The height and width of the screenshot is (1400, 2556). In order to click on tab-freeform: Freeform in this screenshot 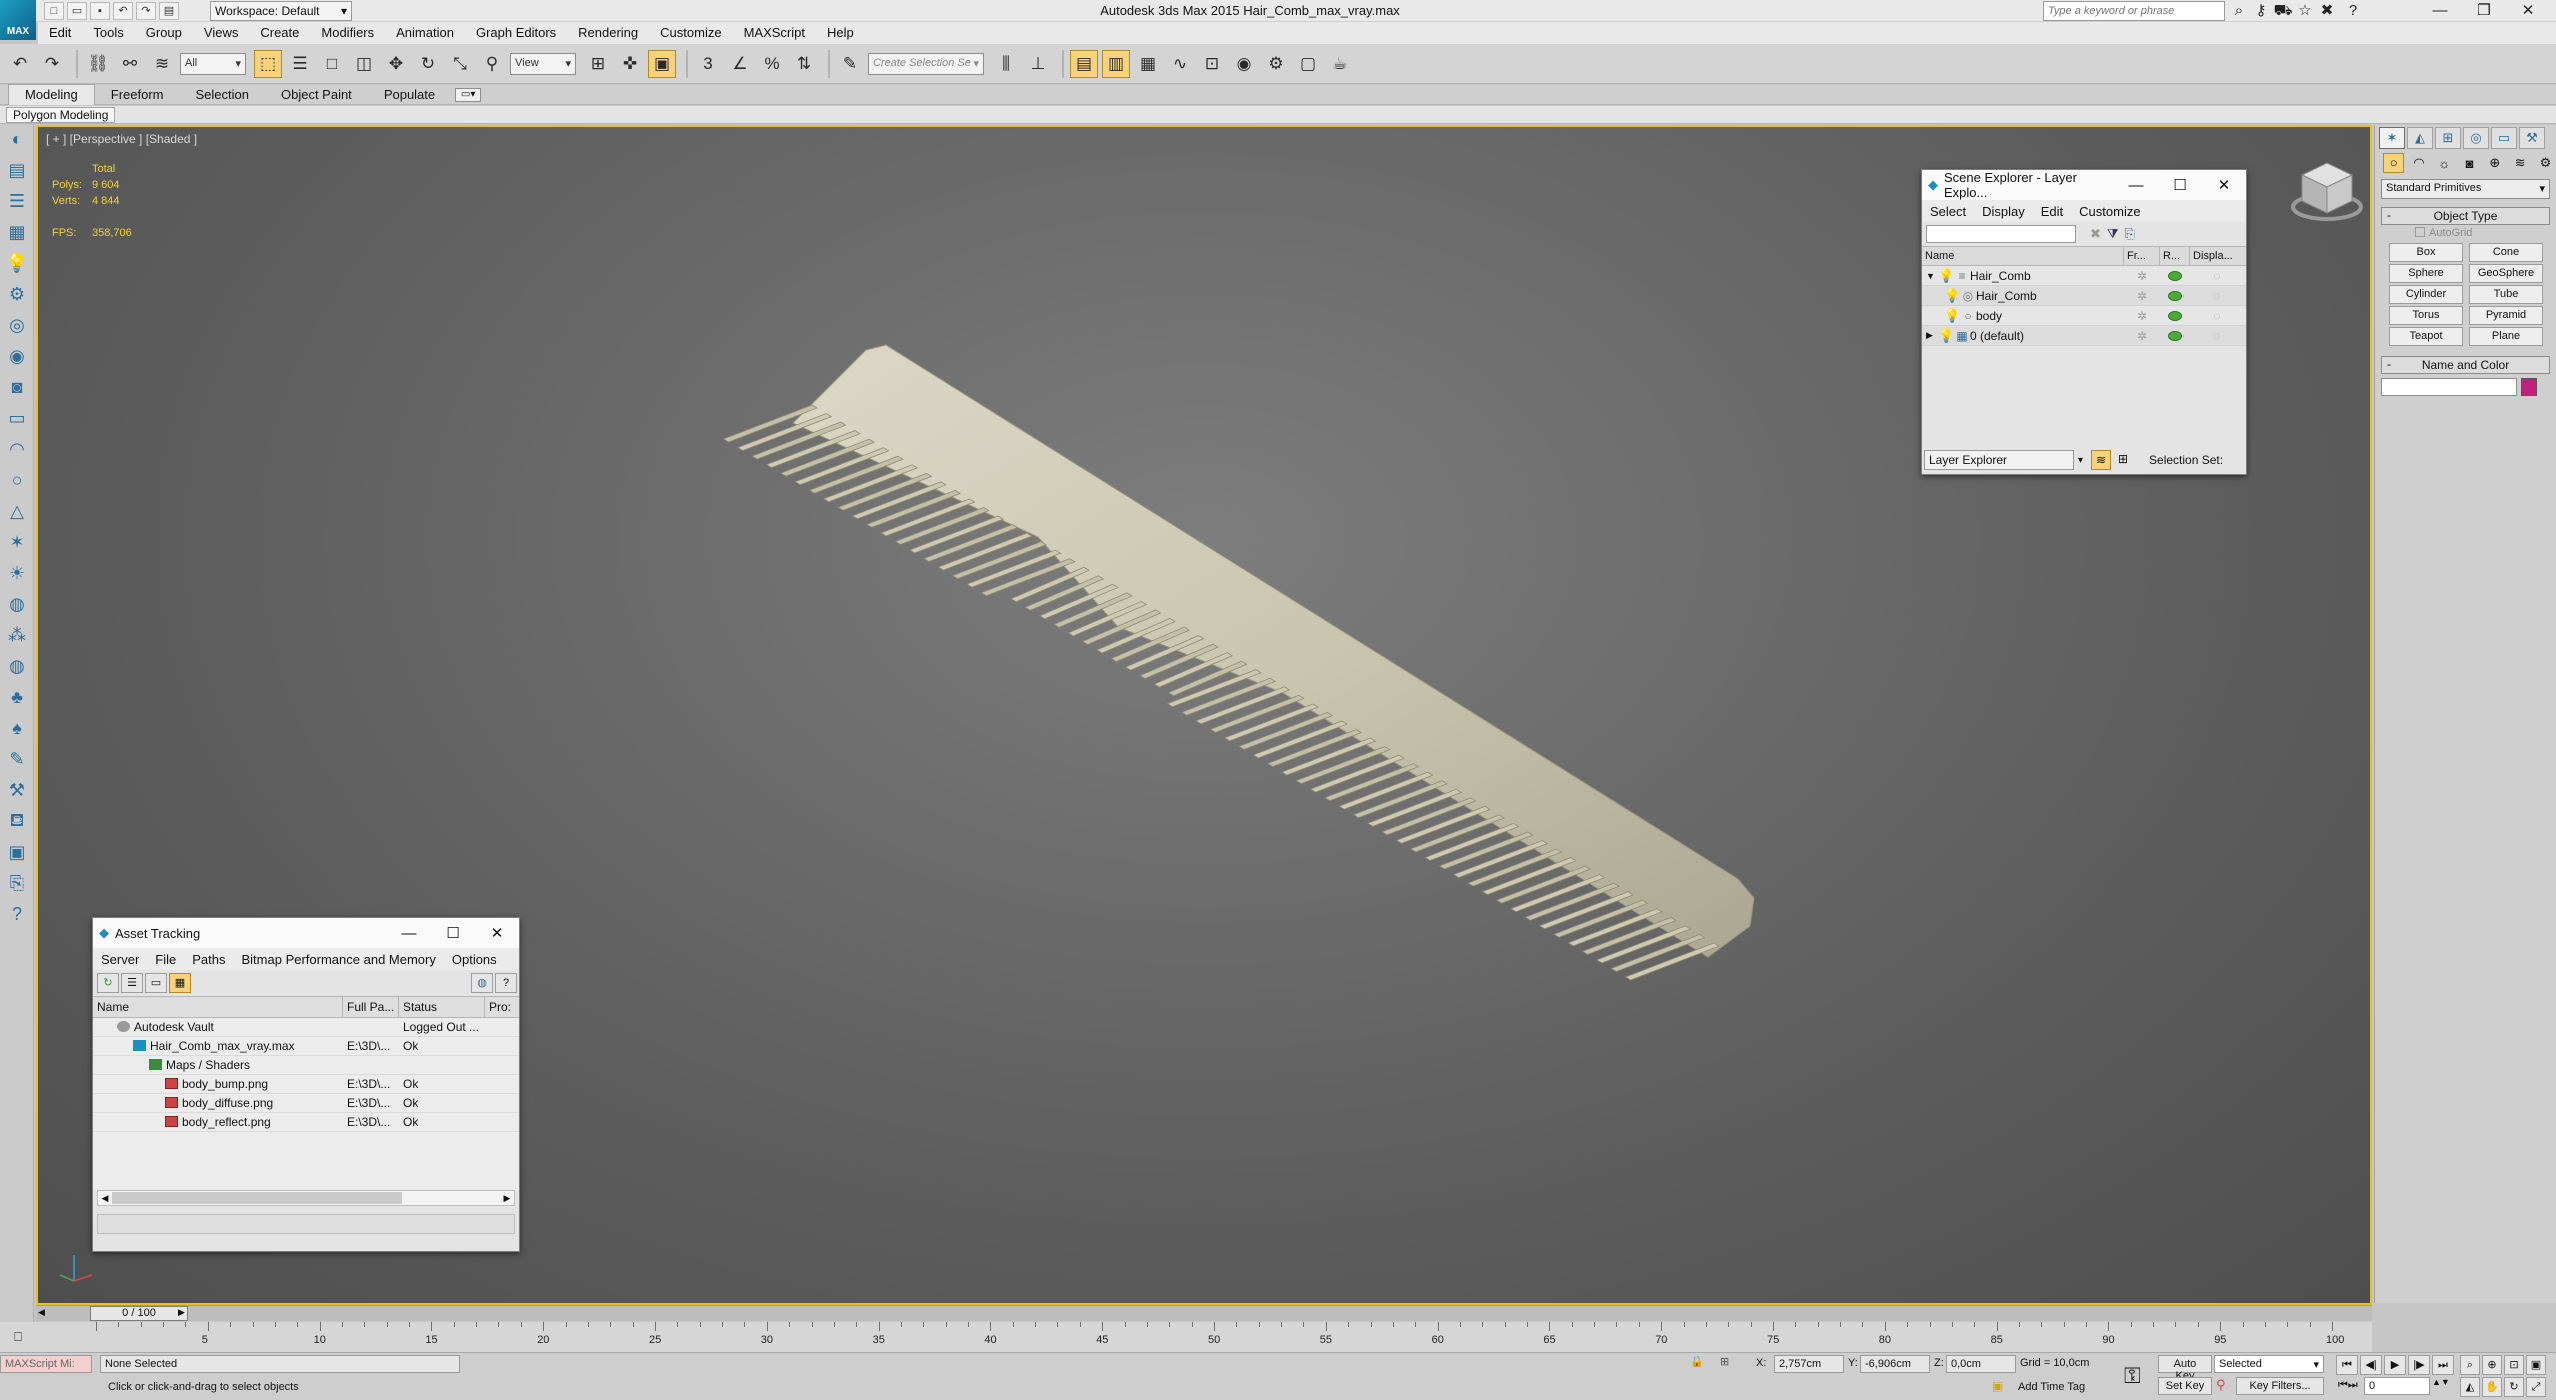, I will do `click(137, 95)`.